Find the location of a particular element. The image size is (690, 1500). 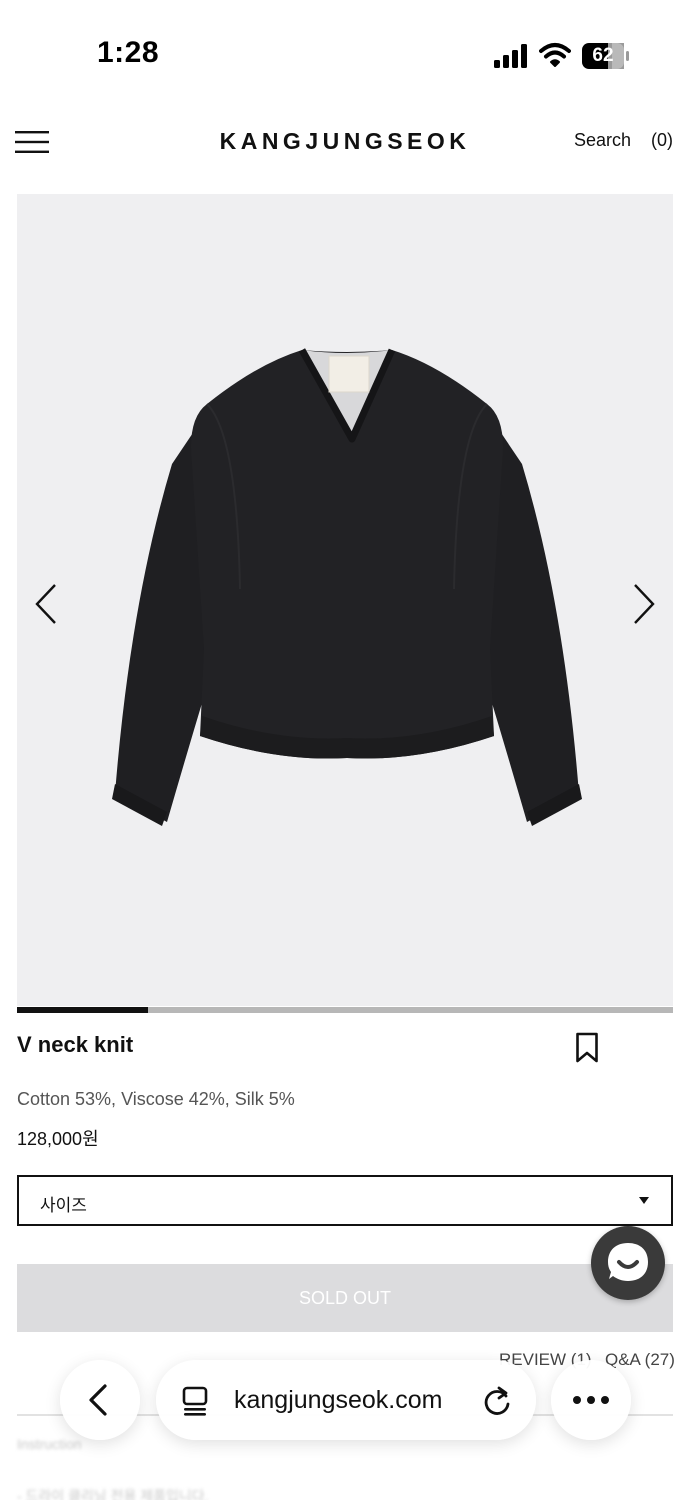

status-bar: 1:28 62 is located at coordinates (345, 55).